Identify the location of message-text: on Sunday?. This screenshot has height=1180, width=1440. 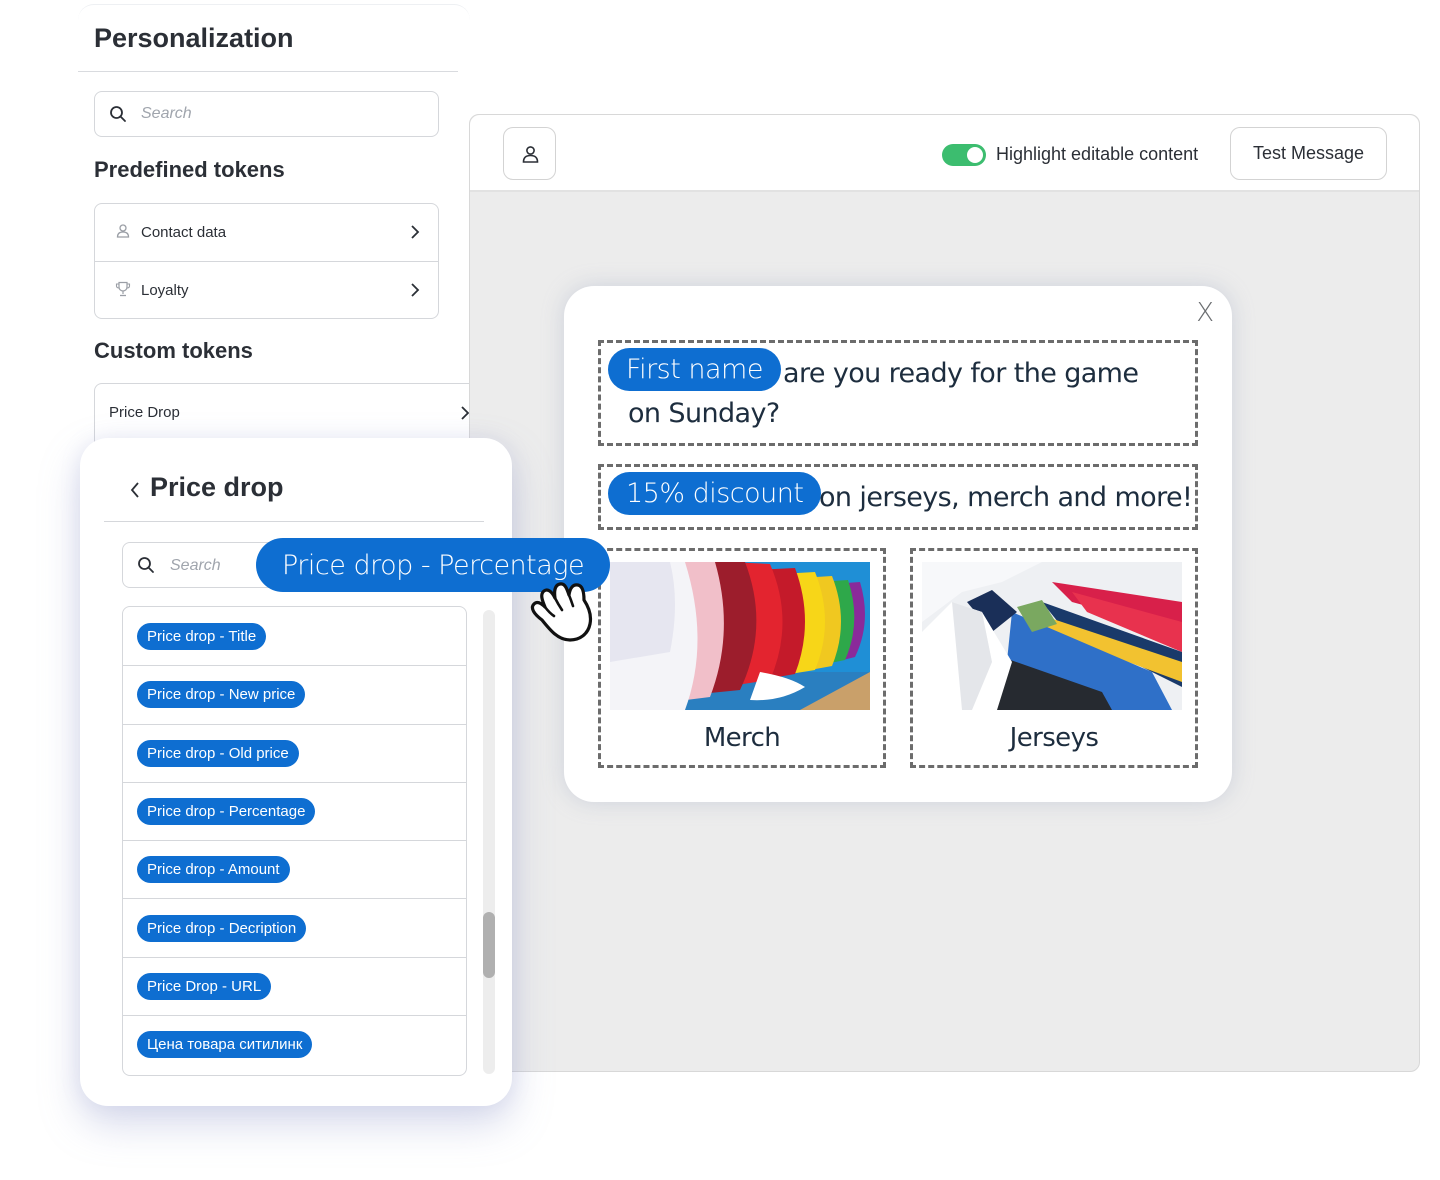
(704, 413).